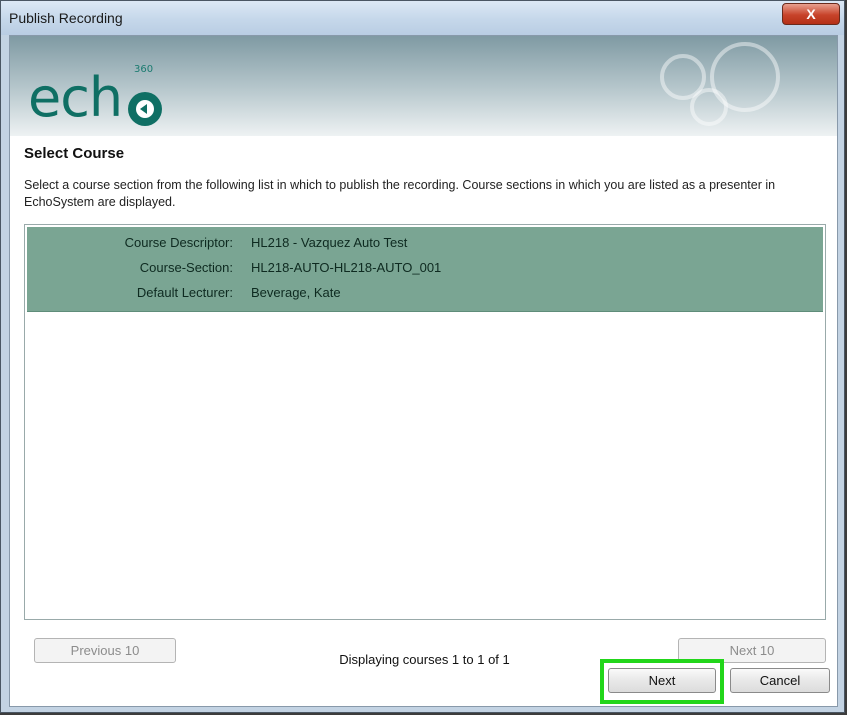  What do you see at coordinates (662, 680) in the screenshot?
I see `next-button: Next` at bounding box center [662, 680].